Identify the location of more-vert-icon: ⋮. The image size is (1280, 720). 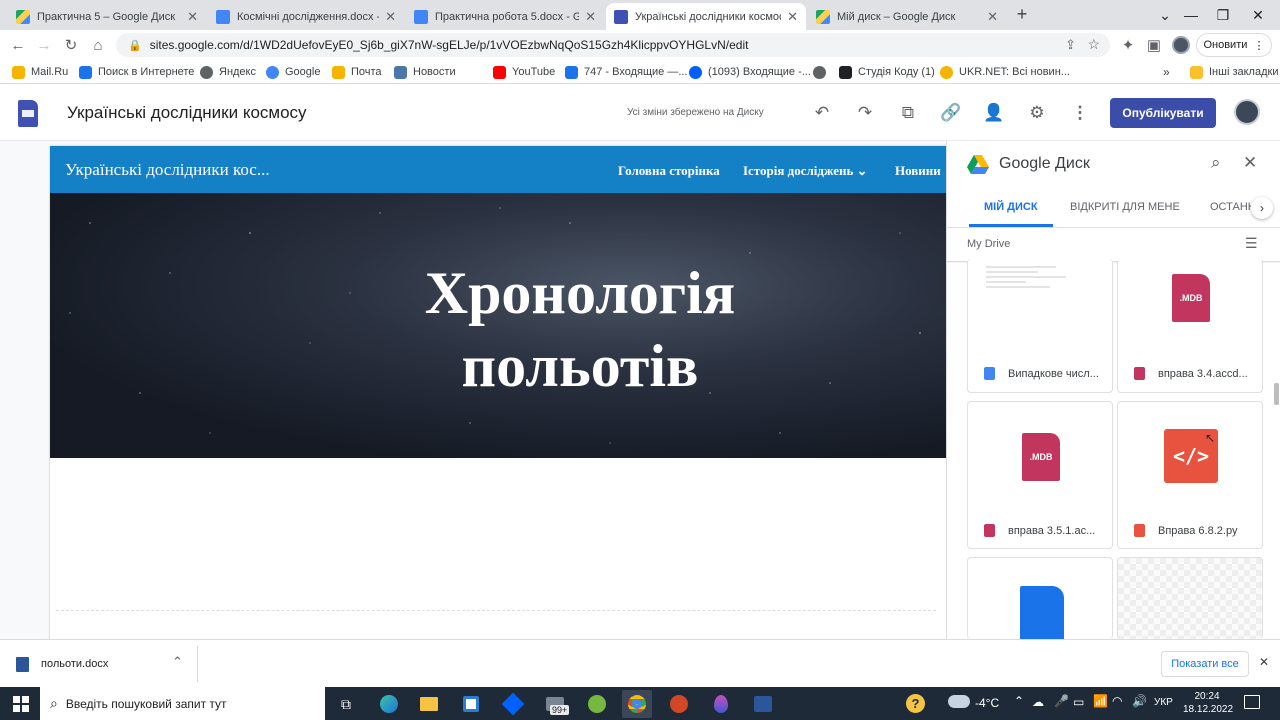
(1080, 113).